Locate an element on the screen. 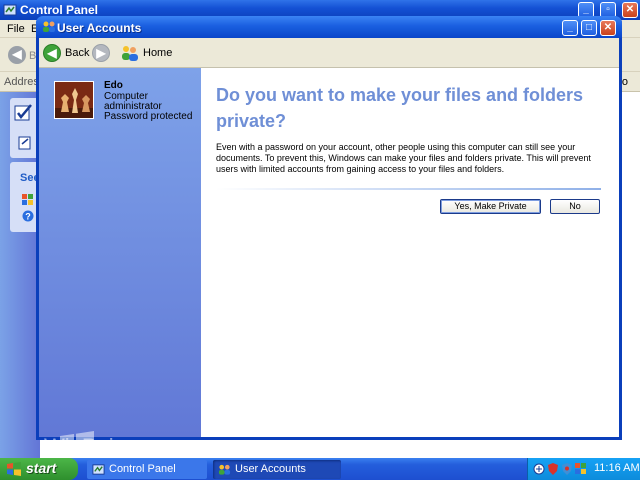  back-button-label: Back is located at coordinates (77, 53).